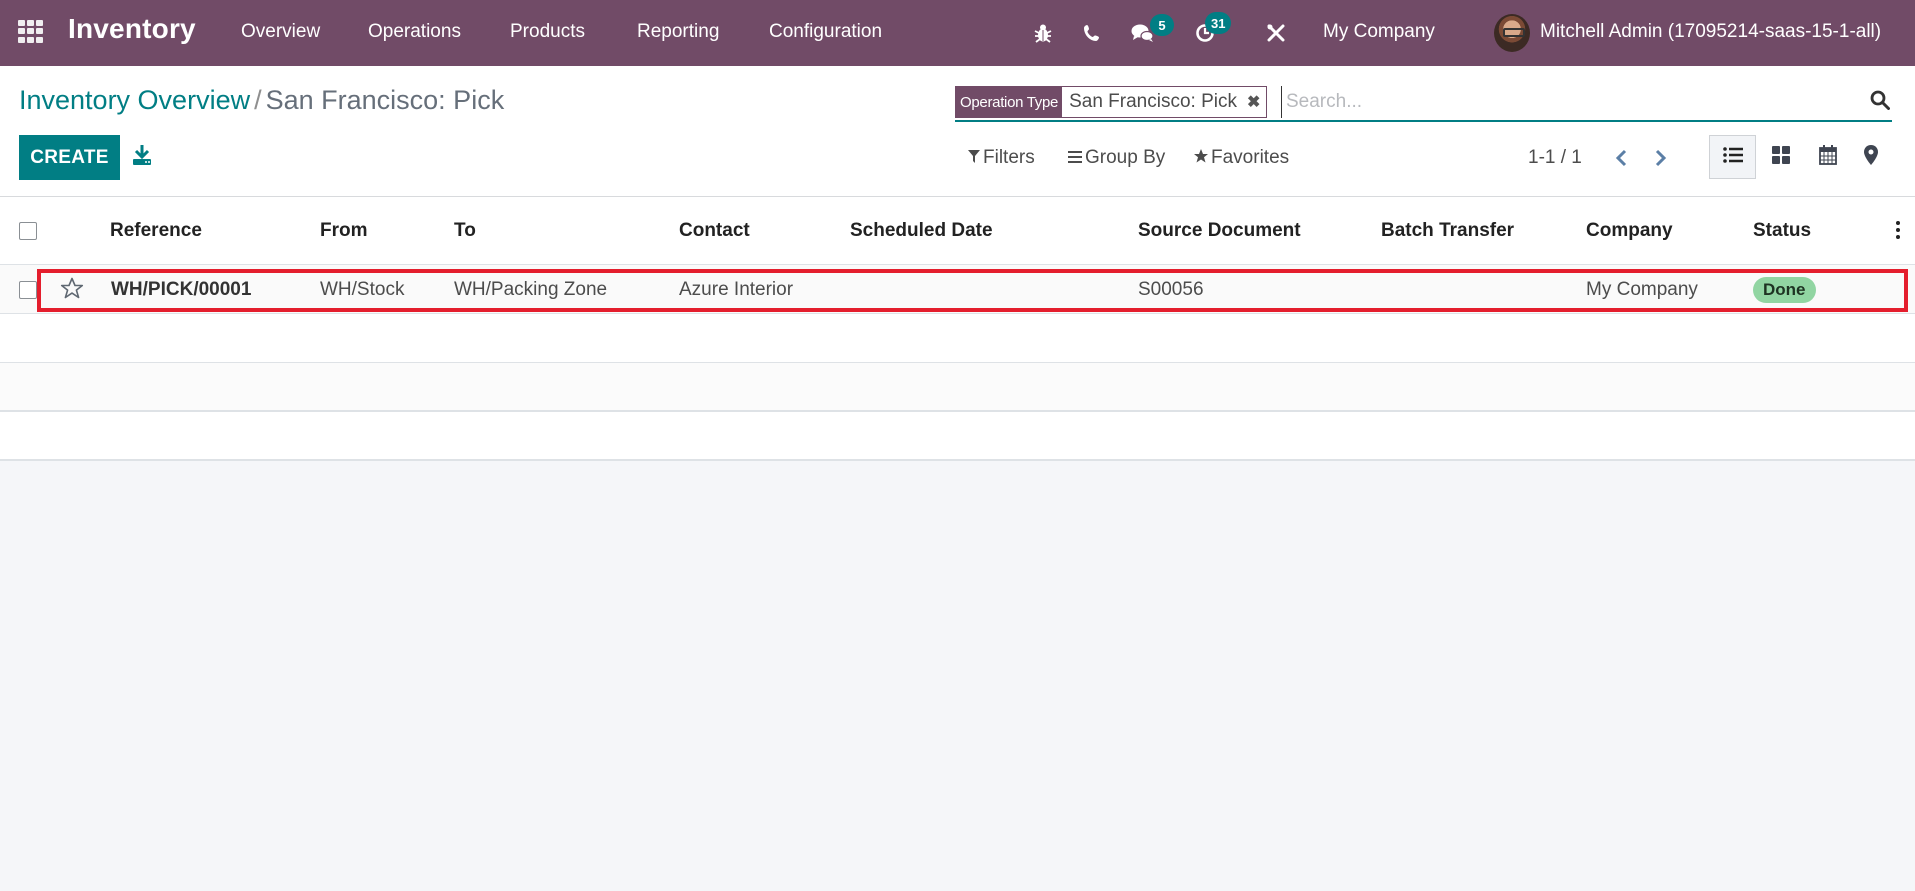 The width and height of the screenshot is (1915, 891). What do you see at coordinates (547, 32) in the screenshot?
I see `menu-products: Products` at bounding box center [547, 32].